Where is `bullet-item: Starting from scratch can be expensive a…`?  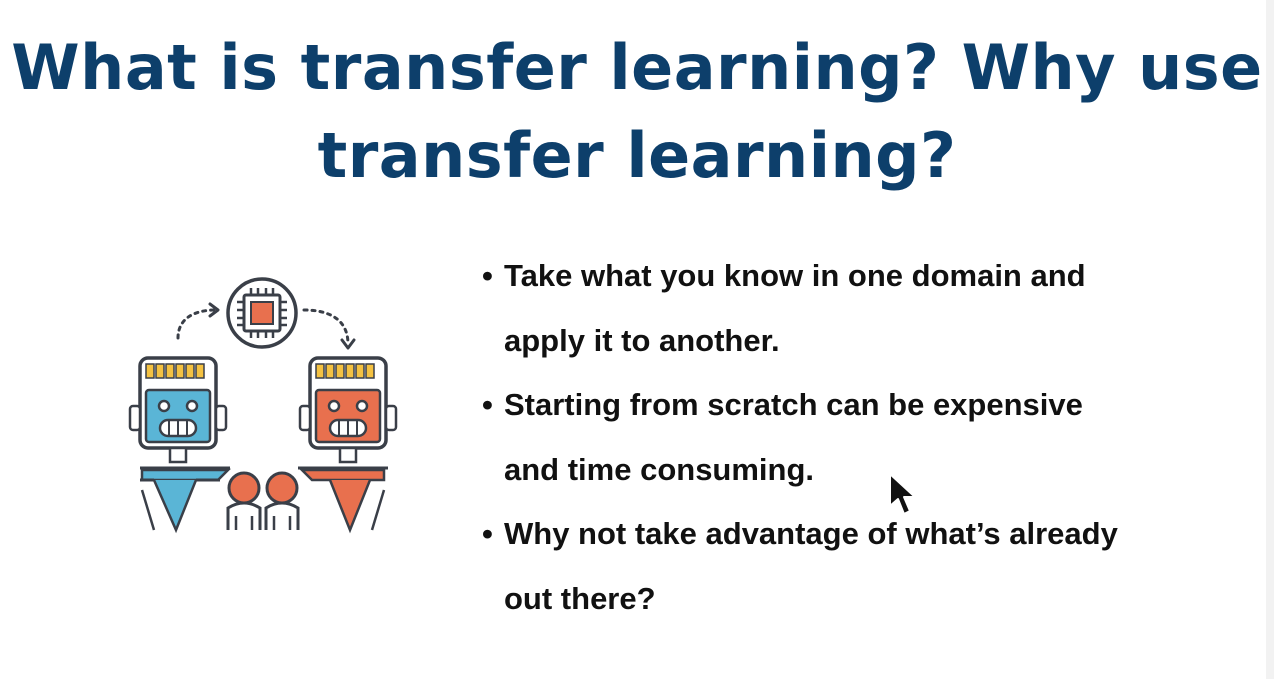
bullet-item: Starting from scratch can be expensive a… is located at coordinates (852, 437).